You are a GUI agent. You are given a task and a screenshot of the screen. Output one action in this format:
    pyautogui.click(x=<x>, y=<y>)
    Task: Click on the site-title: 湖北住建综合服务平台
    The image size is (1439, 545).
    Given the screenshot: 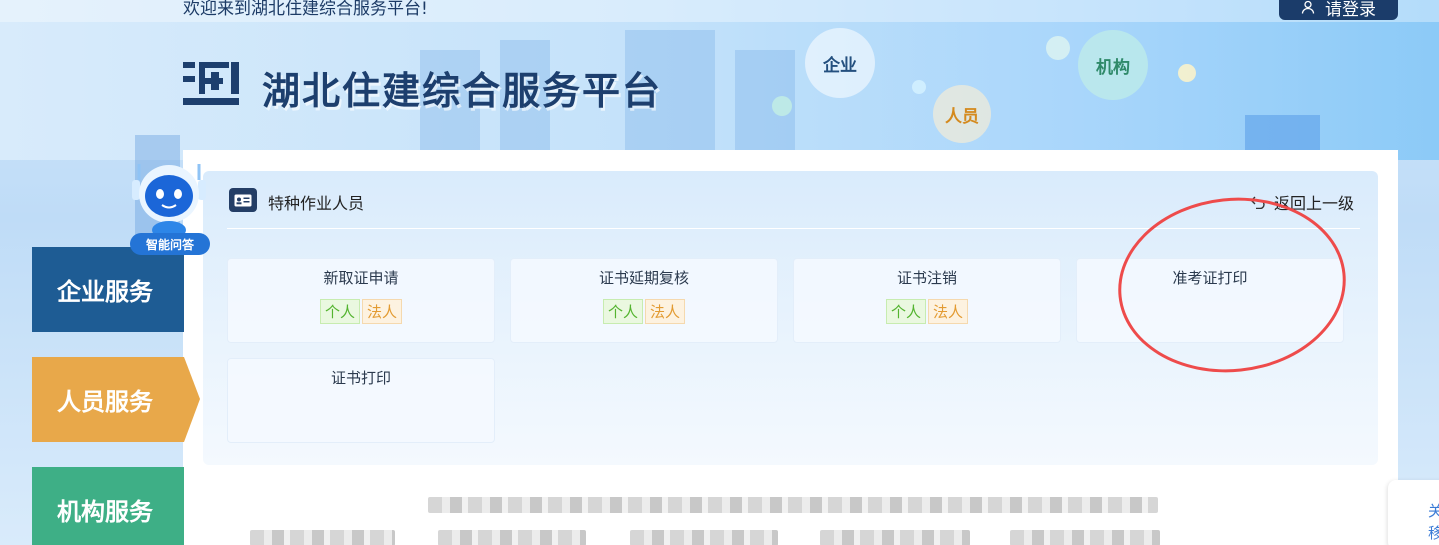 What is the action you would take?
    pyautogui.click(x=462, y=91)
    